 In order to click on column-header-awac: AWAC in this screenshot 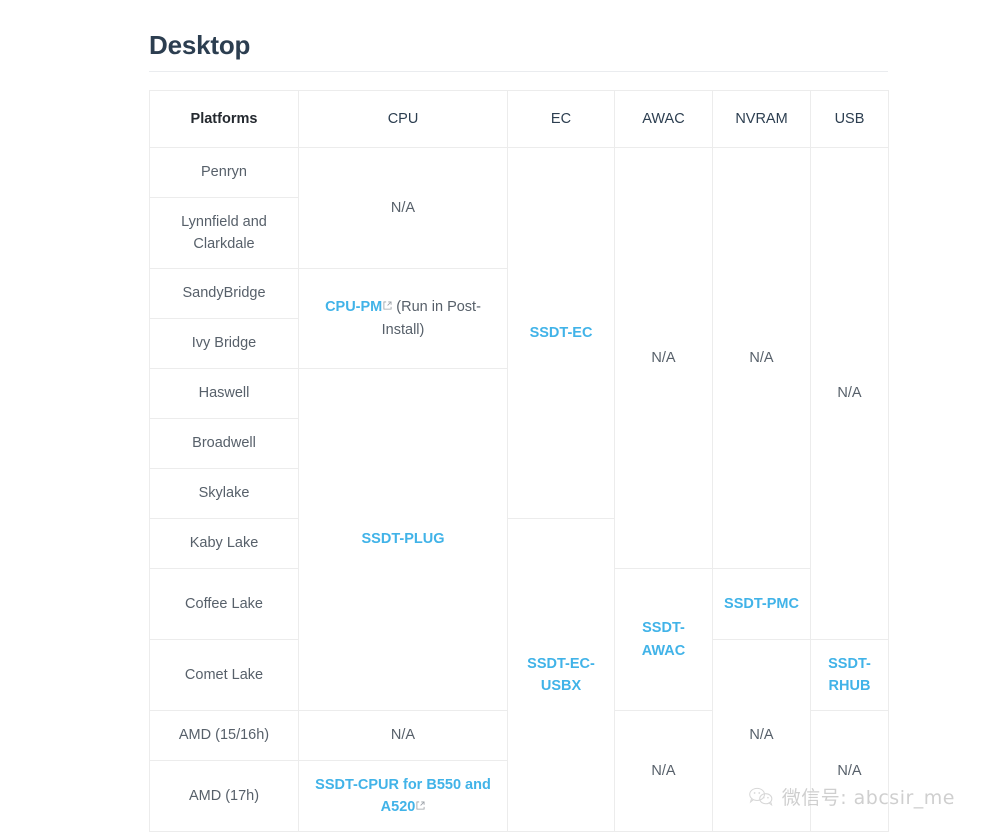, I will do `click(663, 119)`.